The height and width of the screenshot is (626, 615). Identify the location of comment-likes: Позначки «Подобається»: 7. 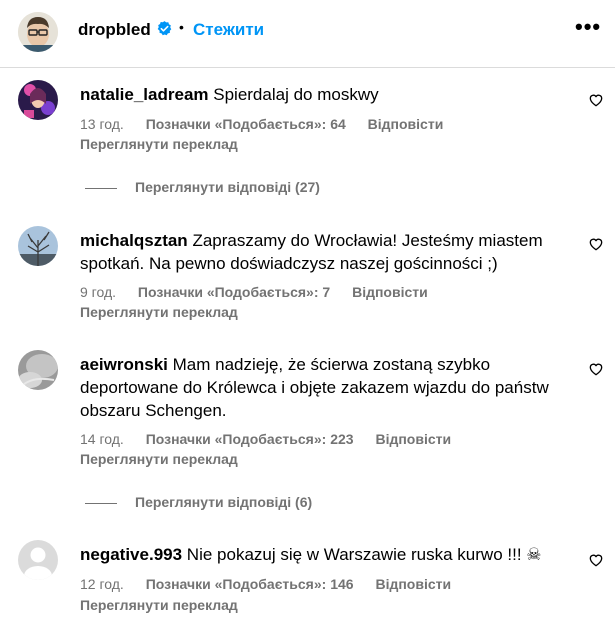
(234, 292).